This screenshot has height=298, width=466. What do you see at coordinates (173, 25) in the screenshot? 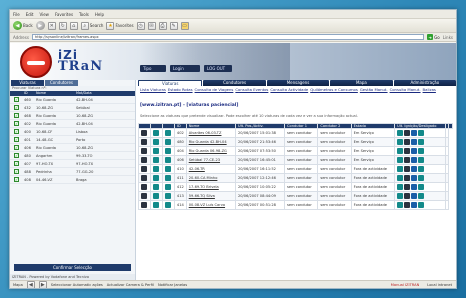
I see `edit-icon: ✎` at bounding box center [173, 25].